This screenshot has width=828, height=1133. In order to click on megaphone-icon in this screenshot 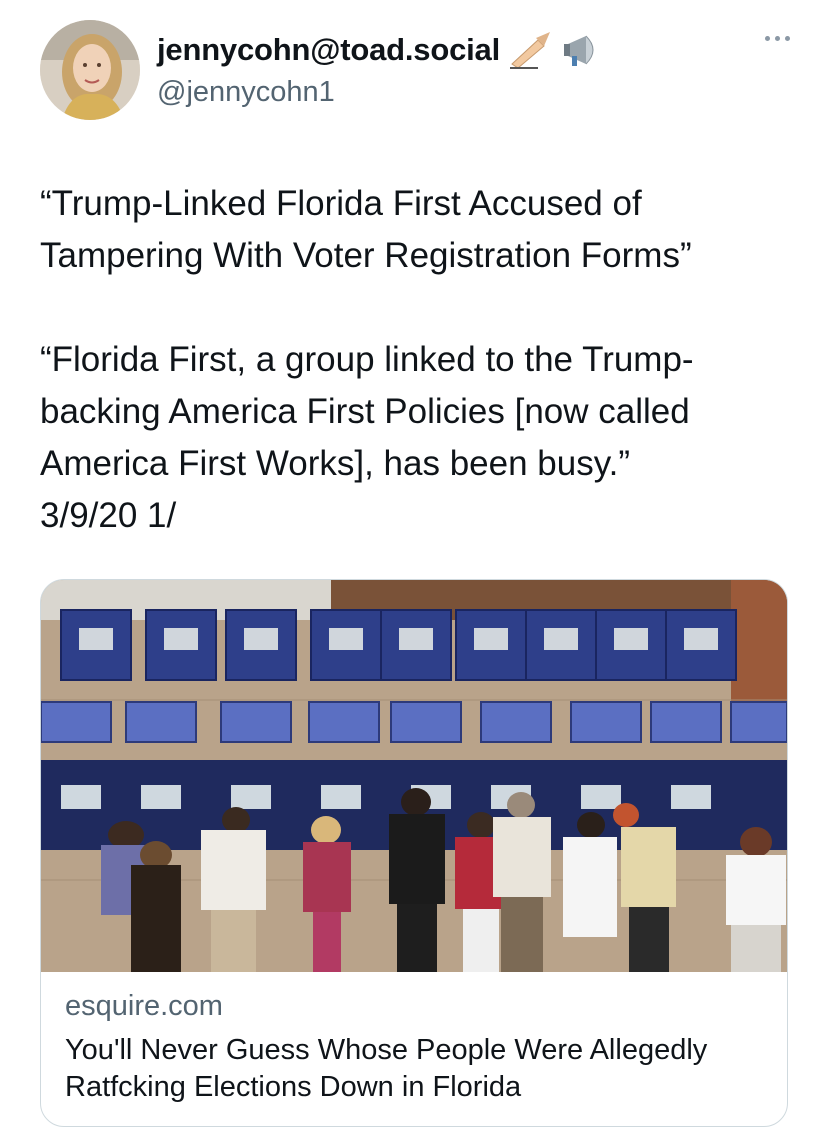, I will do `click(584, 50)`.